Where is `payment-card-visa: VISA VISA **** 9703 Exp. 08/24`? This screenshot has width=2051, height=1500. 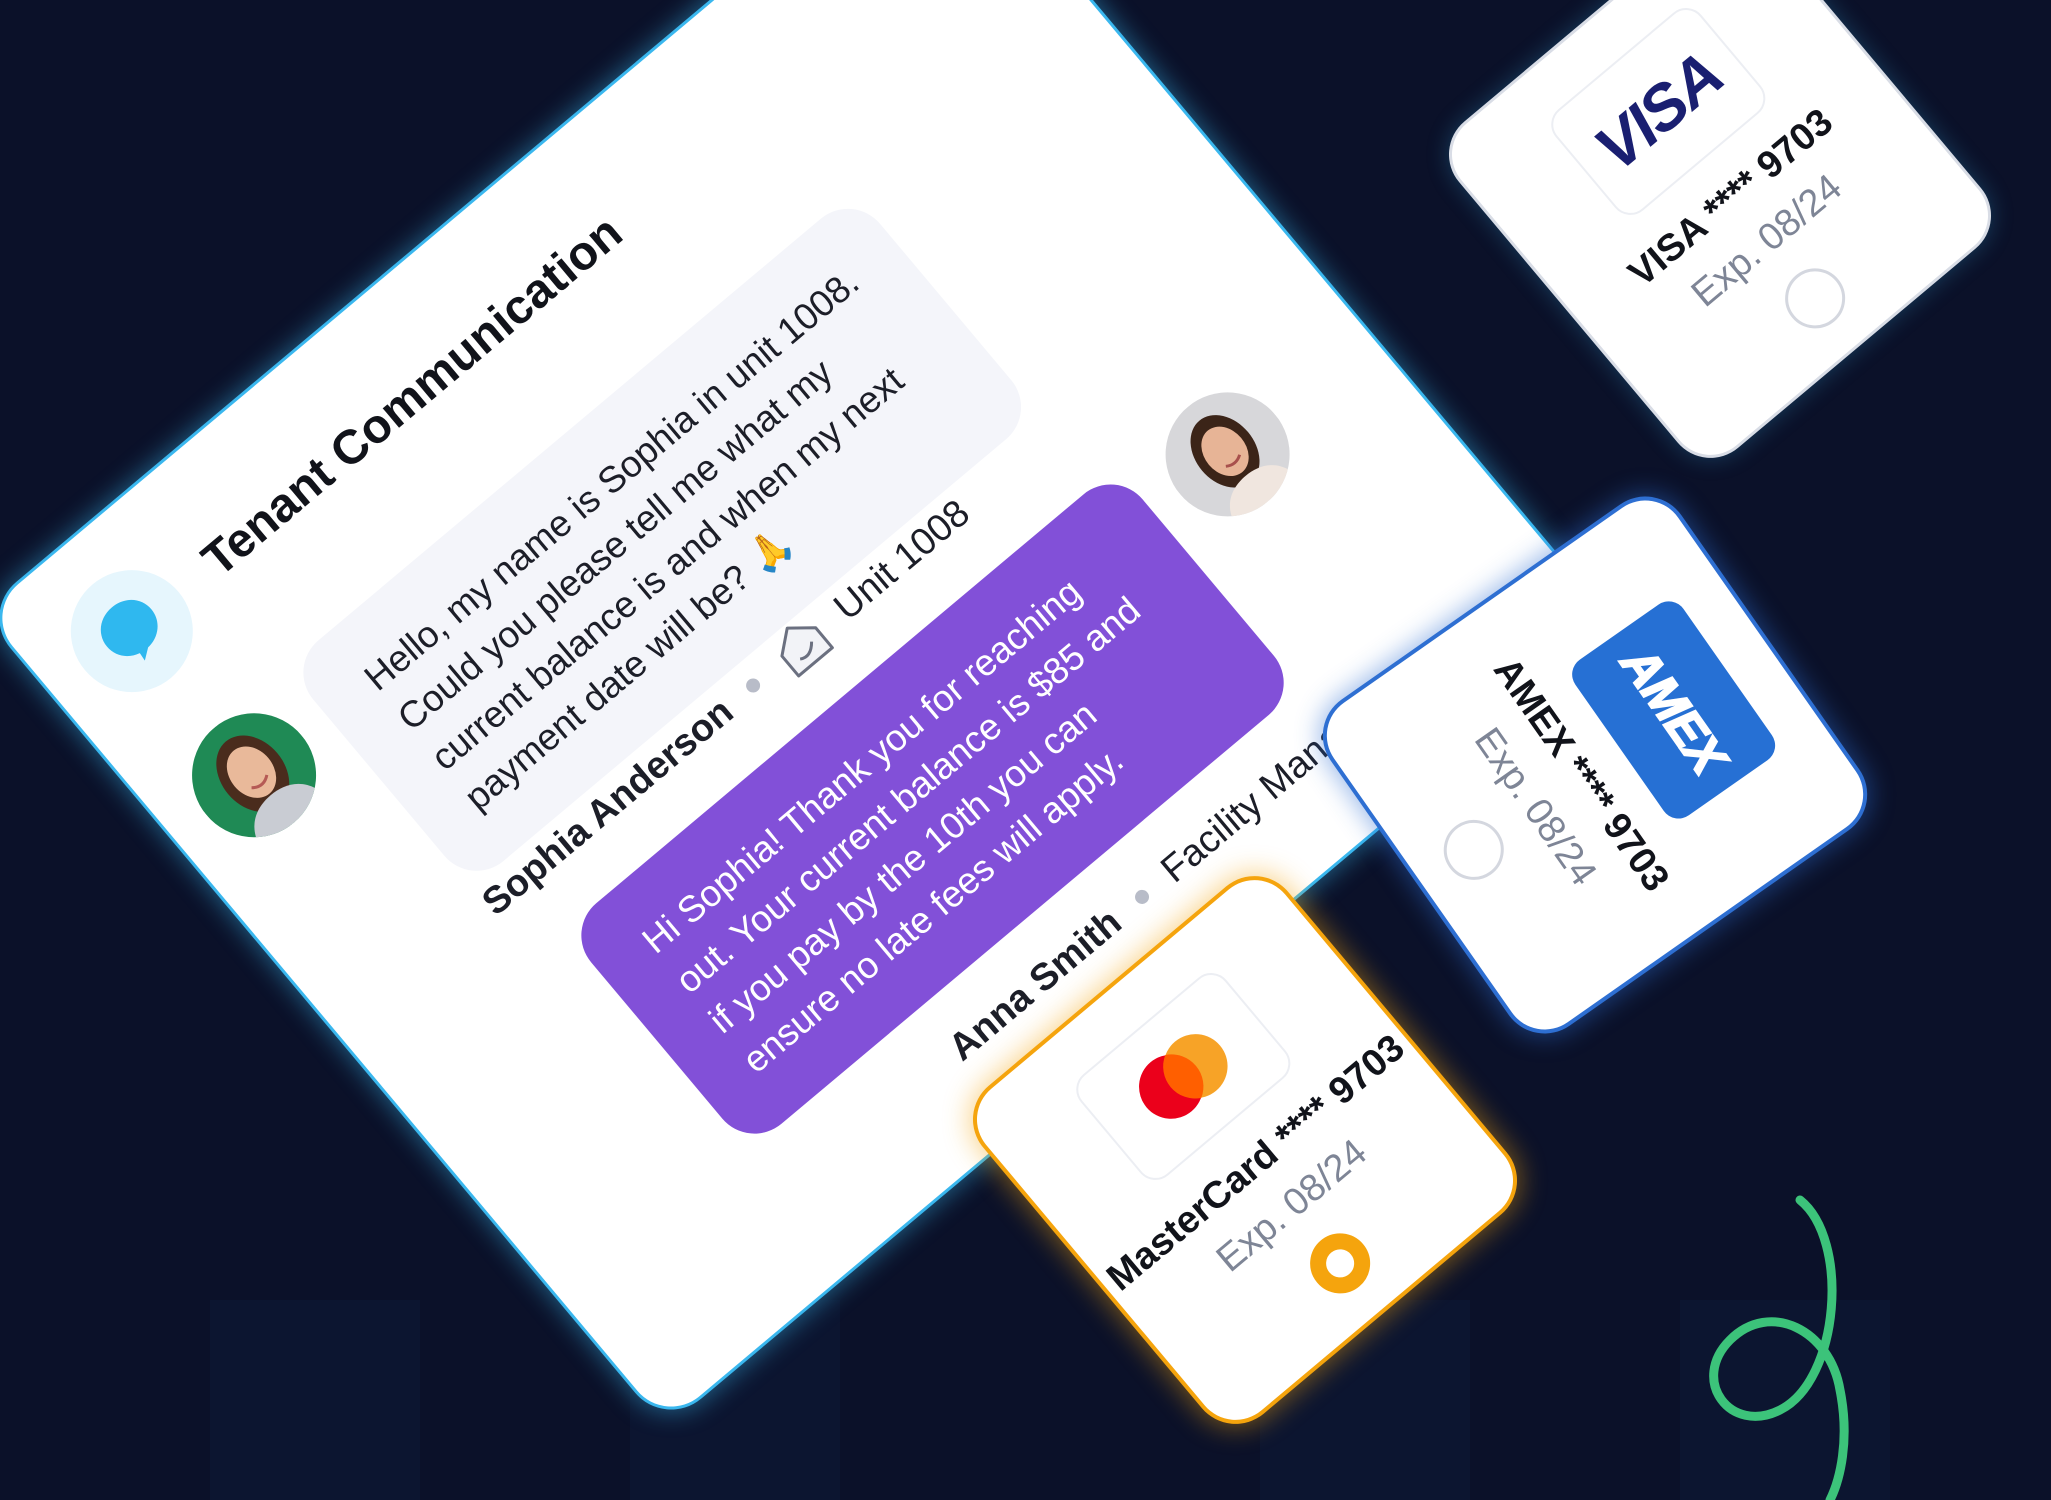 payment-card-visa: VISA VISA **** 9703 Exp. 08/24 is located at coordinates (1720, 236).